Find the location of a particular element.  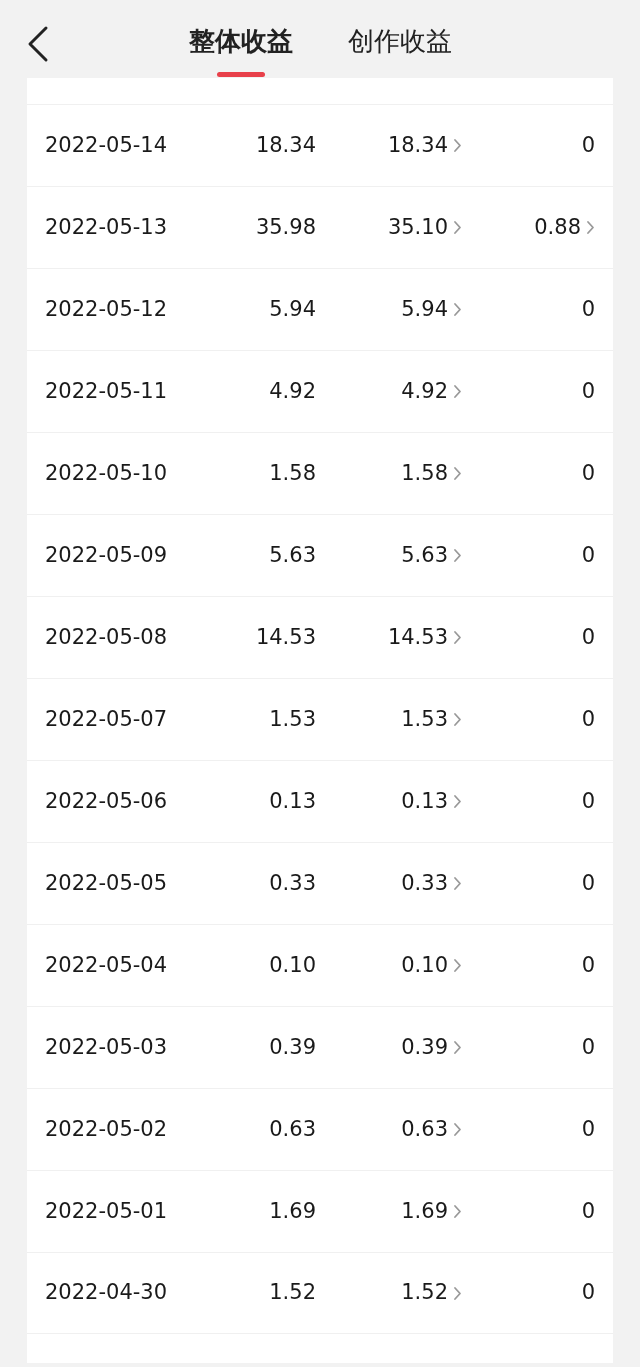

amount-link: 18.34 is located at coordinates (424, 145).